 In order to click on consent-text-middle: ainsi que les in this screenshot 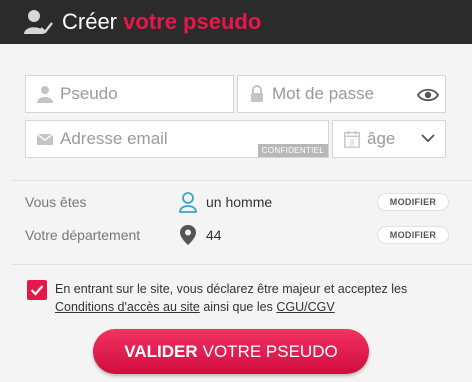, I will do `click(238, 307)`.